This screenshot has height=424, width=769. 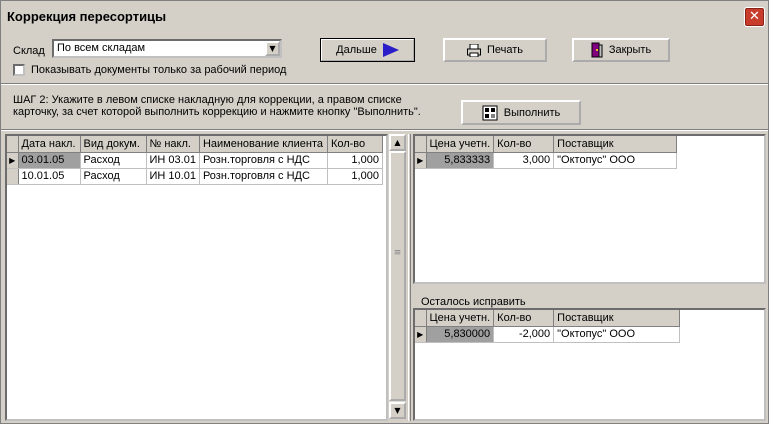 What do you see at coordinates (49, 144) in the screenshot?
I see `col-header: Дата накл.` at bounding box center [49, 144].